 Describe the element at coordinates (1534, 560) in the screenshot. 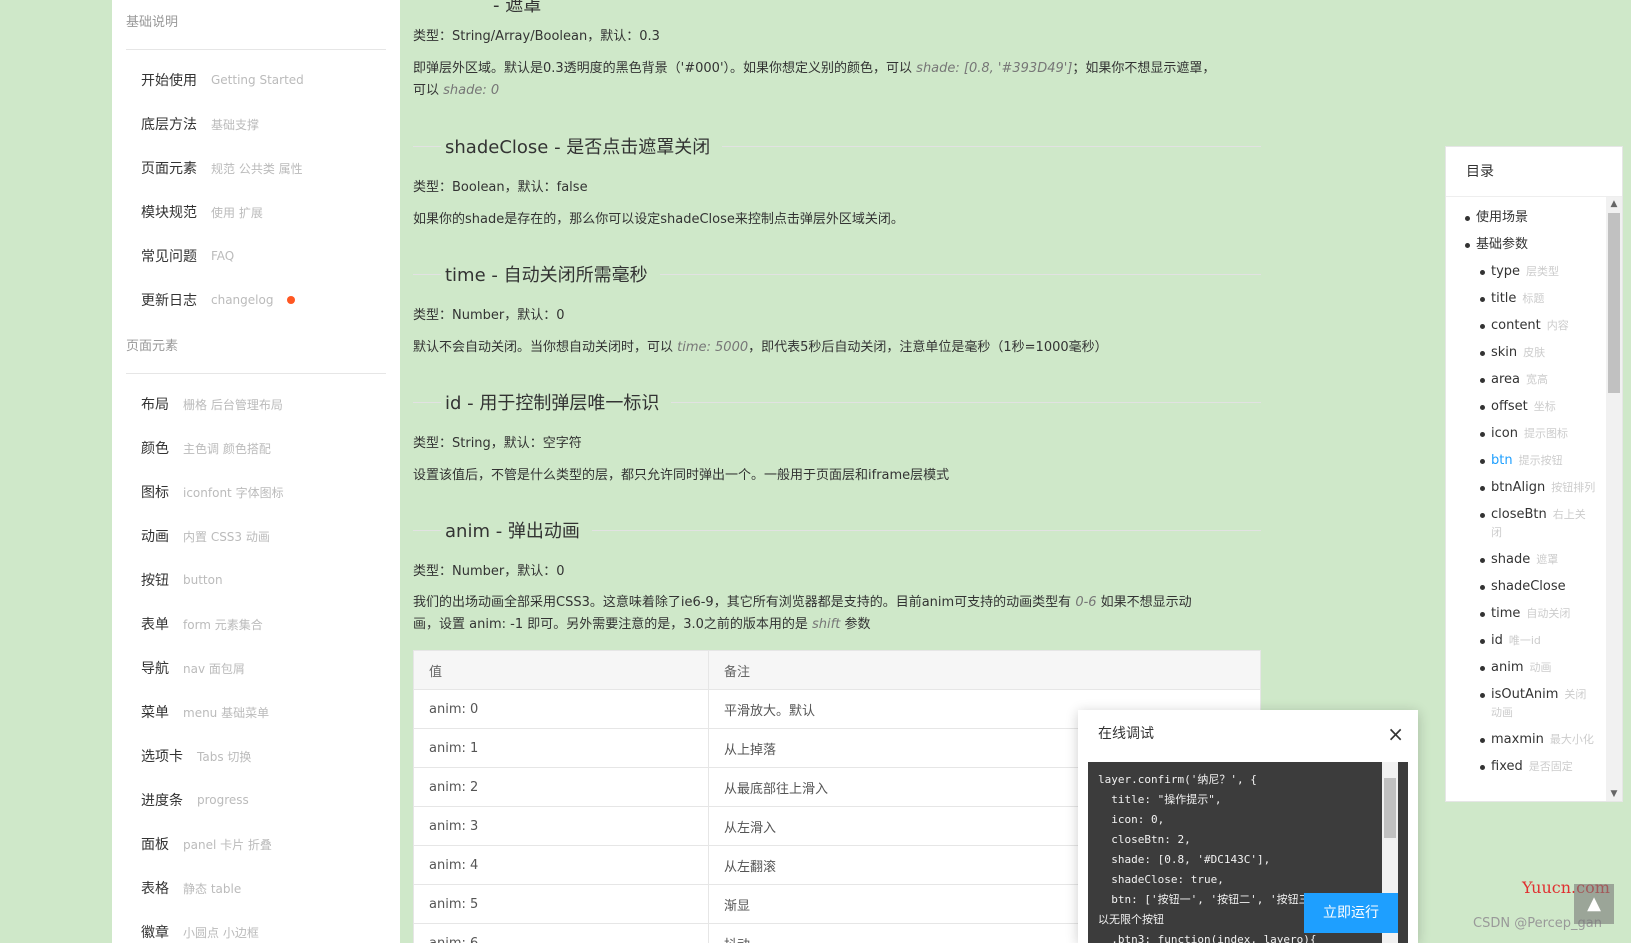

I see `toc-item: shade 遮罩` at that location.